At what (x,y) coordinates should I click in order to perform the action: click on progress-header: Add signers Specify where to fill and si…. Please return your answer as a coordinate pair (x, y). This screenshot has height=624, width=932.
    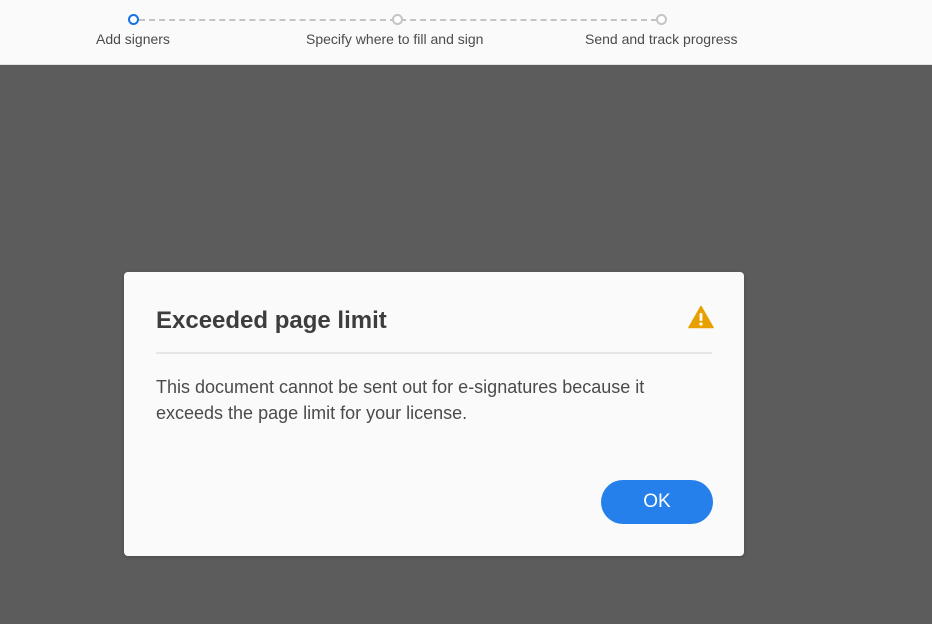
    Looking at the image, I should click on (466, 32).